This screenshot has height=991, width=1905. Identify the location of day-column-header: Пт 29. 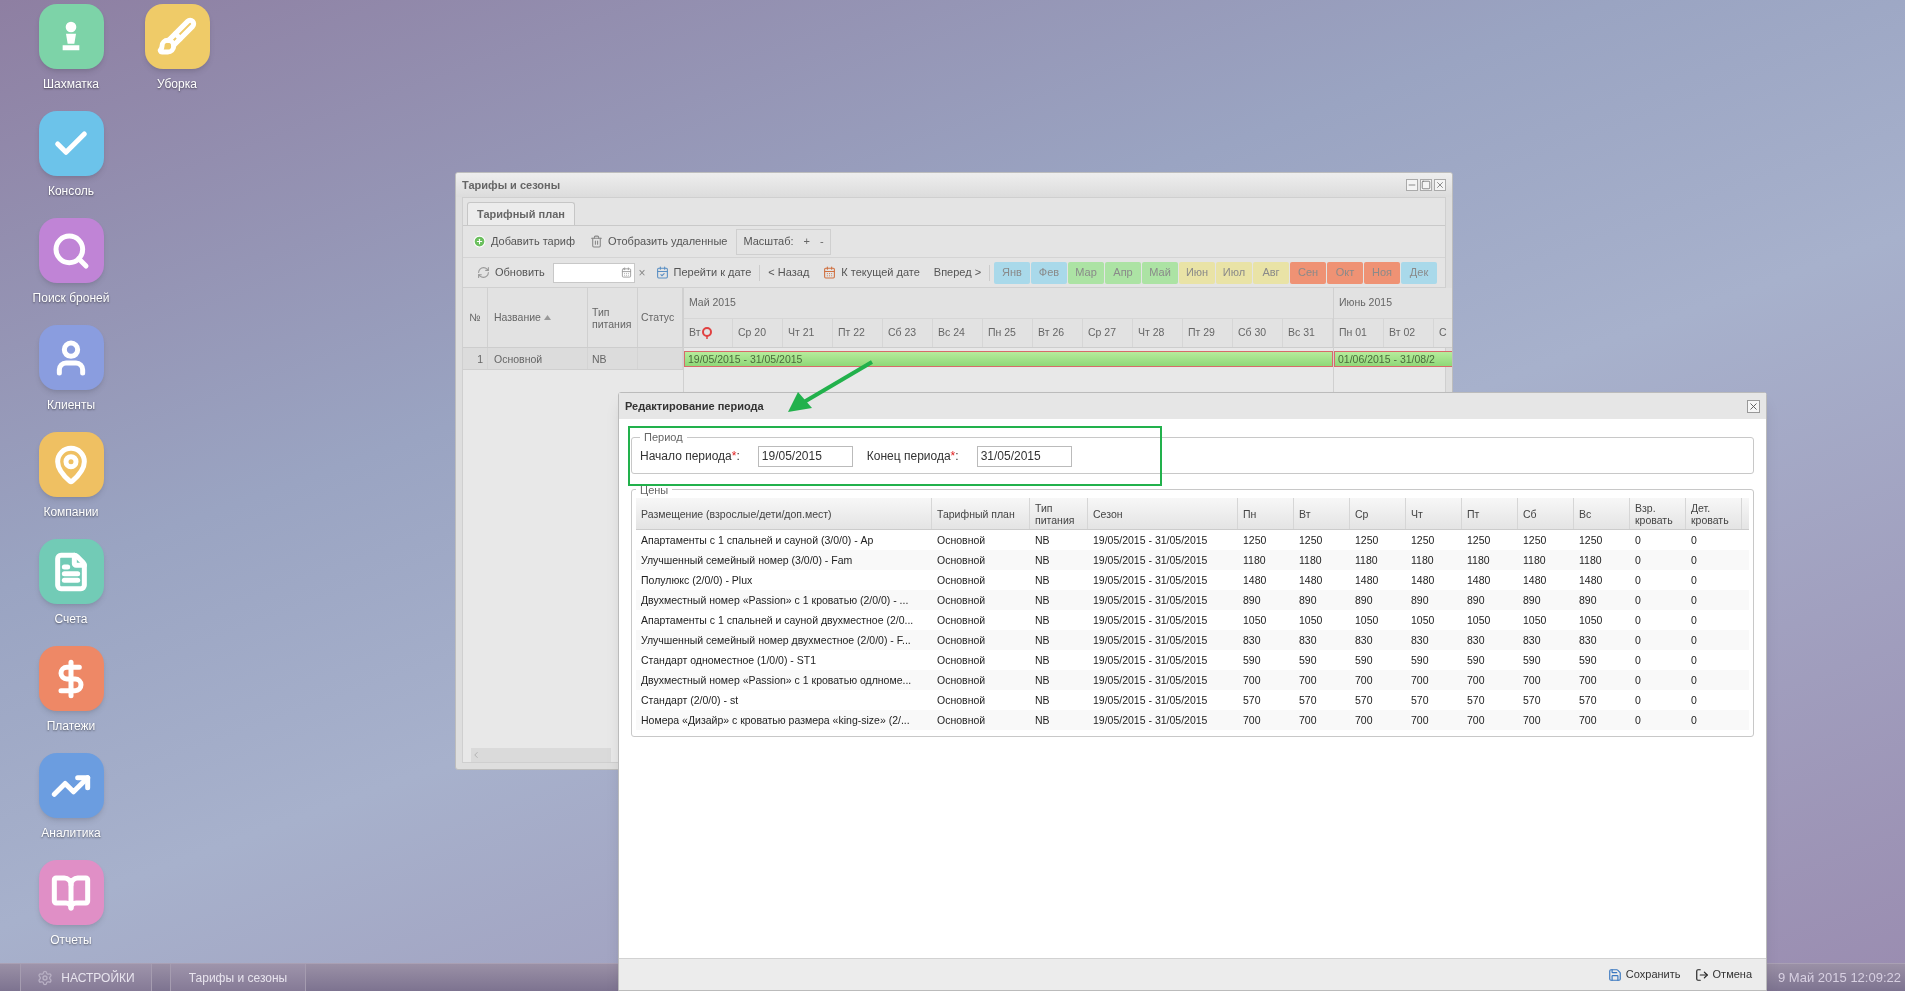
(1208, 332).